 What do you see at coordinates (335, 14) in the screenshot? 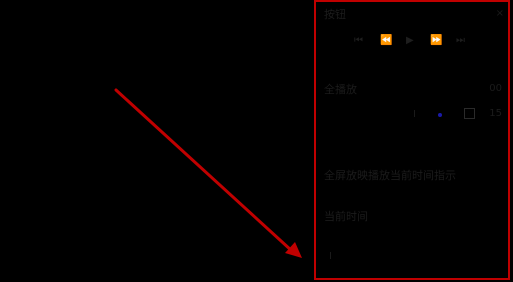
I see `panel-title: 按钮` at bounding box center [335, 14].